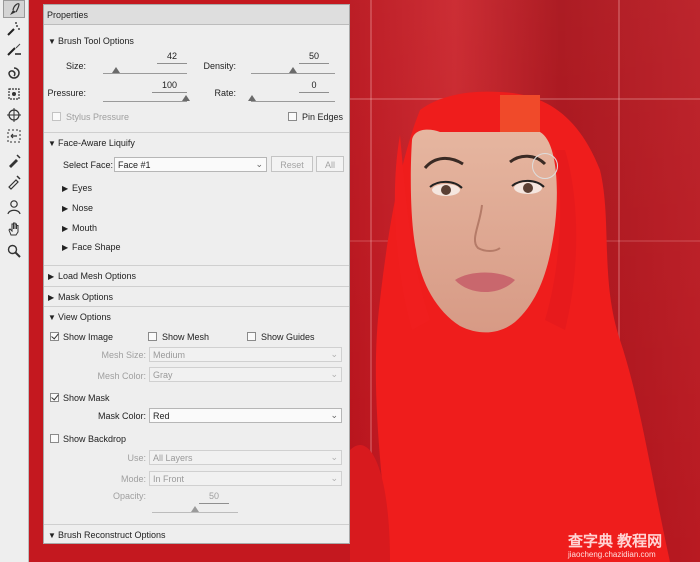 The image size is (700, 562). What do you see at coordinates (314, 57) in the screenshot?
I see `density-input: 50` at bounding box center [314, 57].